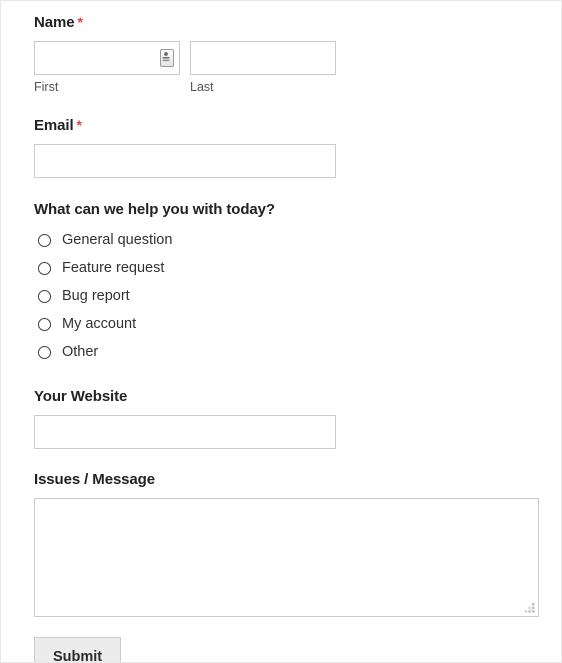  What do you see at coordinates (54, 125) in the screenshot?
I see `email-label-text: Email` at bounding box center [54, 125].